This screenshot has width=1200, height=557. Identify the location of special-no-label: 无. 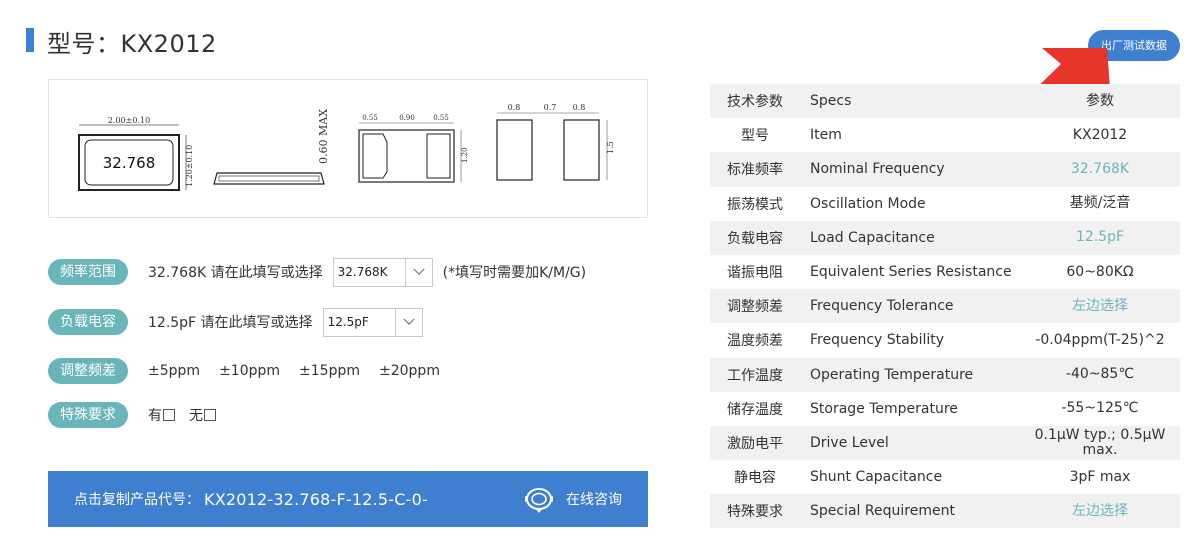
(196, 416).